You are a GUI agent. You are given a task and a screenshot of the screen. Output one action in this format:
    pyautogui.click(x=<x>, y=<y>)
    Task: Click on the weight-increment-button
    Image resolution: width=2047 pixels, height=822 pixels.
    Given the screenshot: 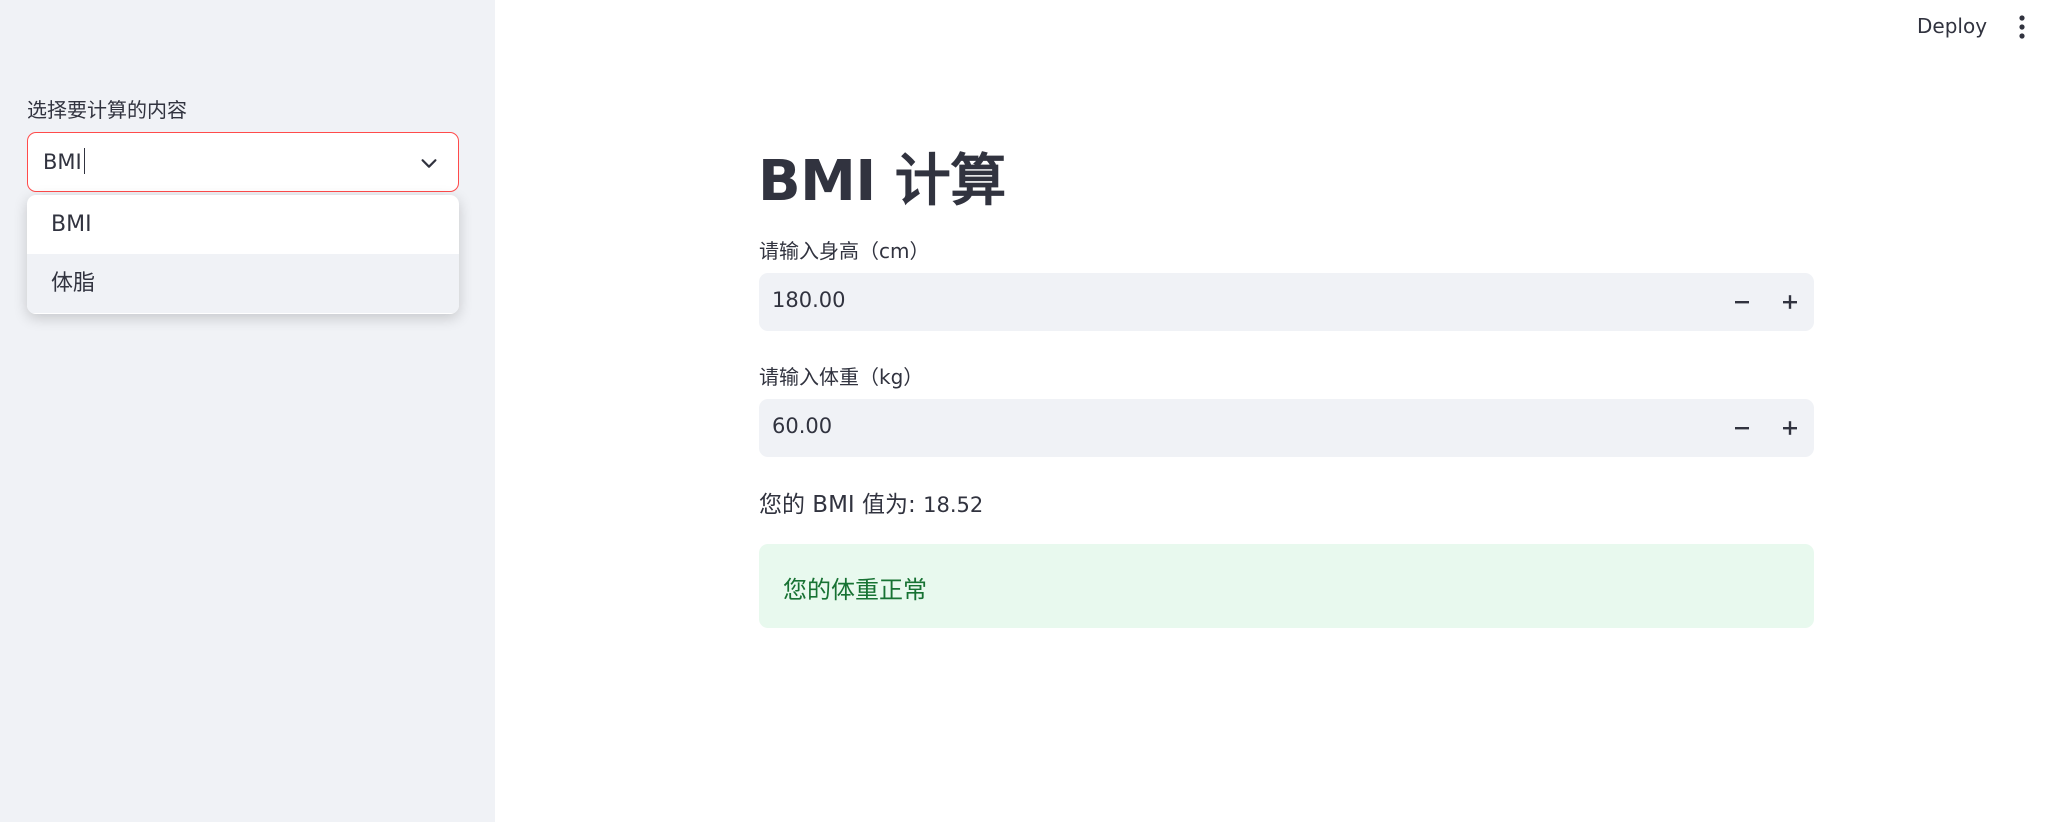 What is the action you would take?
    pyautogui.click(x=1790, y=428)
    